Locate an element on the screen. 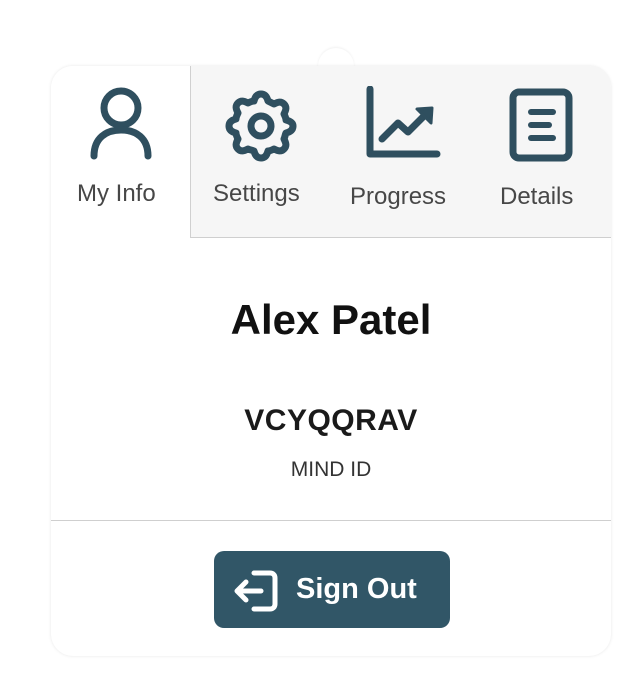  chart-trend-icon is located at coordinates (403, 122).